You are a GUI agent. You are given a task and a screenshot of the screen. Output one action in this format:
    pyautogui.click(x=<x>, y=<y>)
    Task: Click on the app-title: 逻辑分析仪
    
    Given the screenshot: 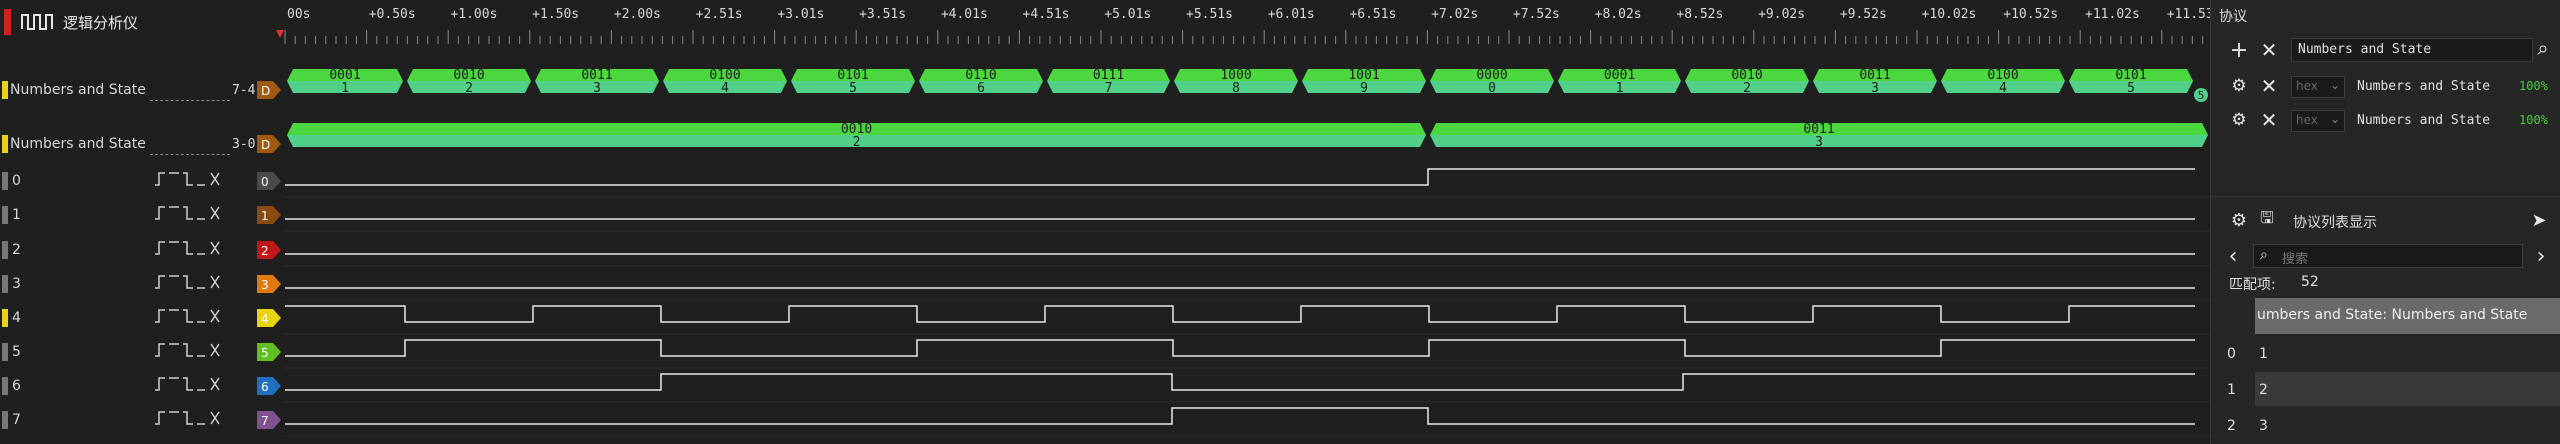 What is the action you would take?
    pyautogui.click(x=101, y=22)
    